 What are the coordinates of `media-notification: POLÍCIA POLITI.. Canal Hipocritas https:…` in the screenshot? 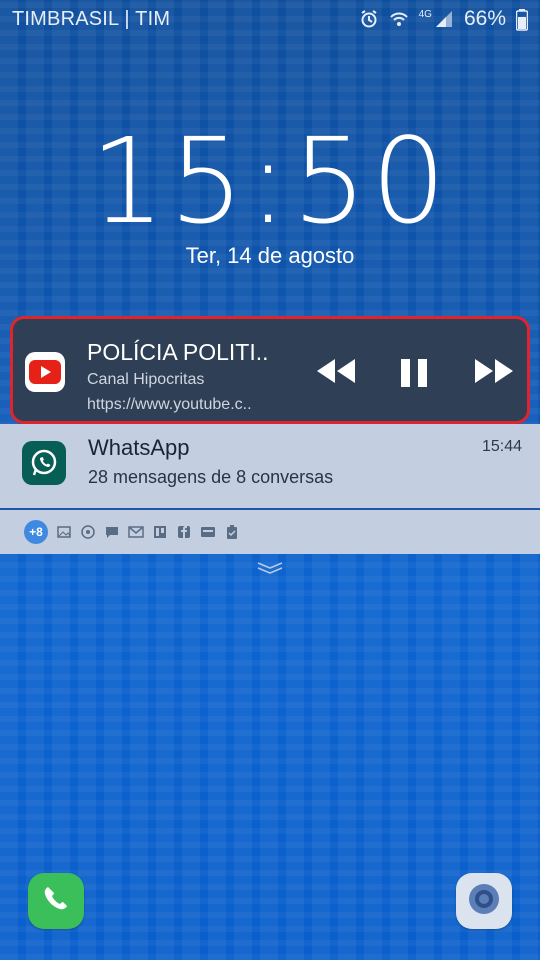 It's located at (270, 370).